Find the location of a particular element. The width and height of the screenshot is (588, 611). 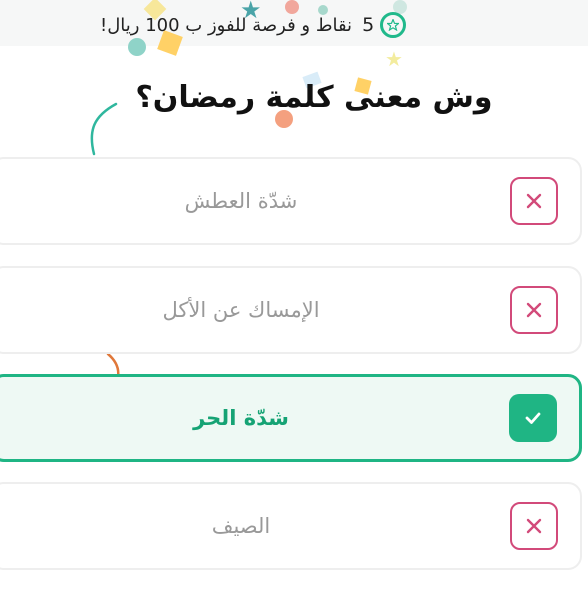

answer-option-label: شدّة العطش is located at coordinates (241, 201).